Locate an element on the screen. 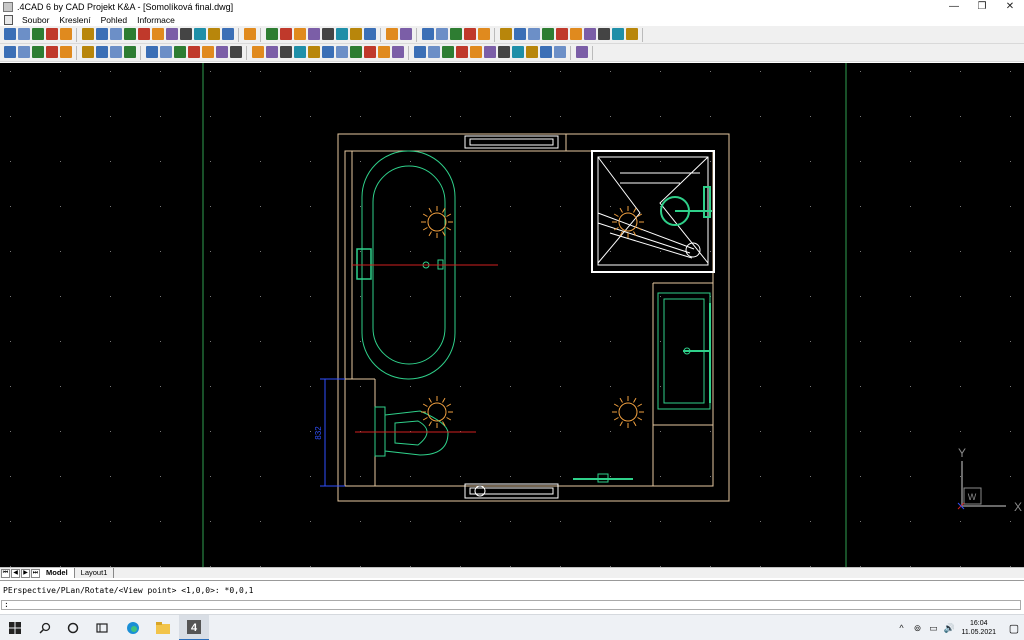 This screenshot has height=640, width=1024. tray-volume-icon: 🔊 is located at coordinates (949, 628).